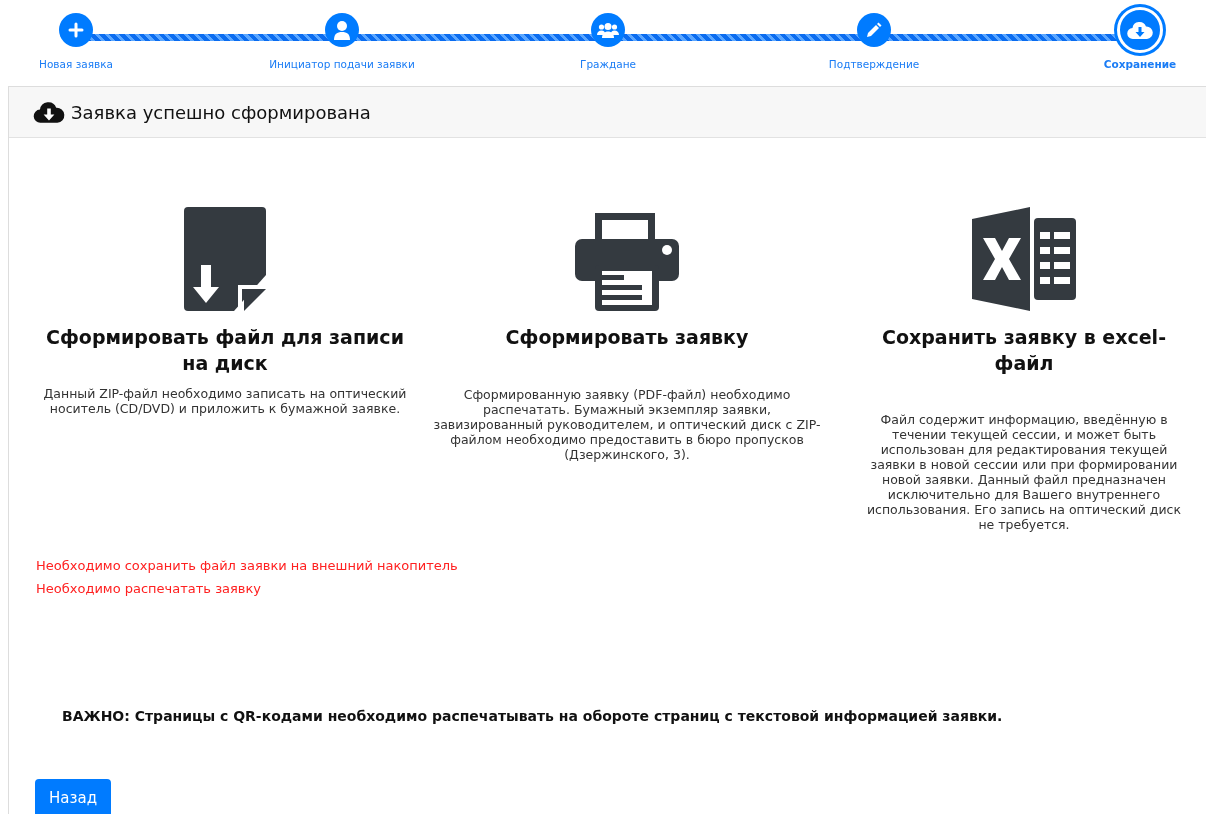 The image size is (1206, 814). I want to click on step-label: Подтверждение, so click(874, 64).